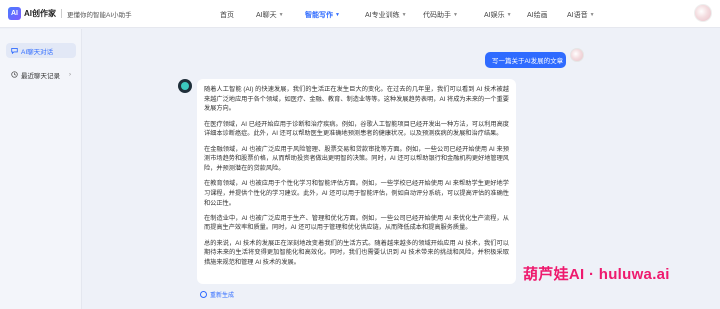  I want to click on app-slogan: 更懂你的智能AI小助手, so click(99, 15).